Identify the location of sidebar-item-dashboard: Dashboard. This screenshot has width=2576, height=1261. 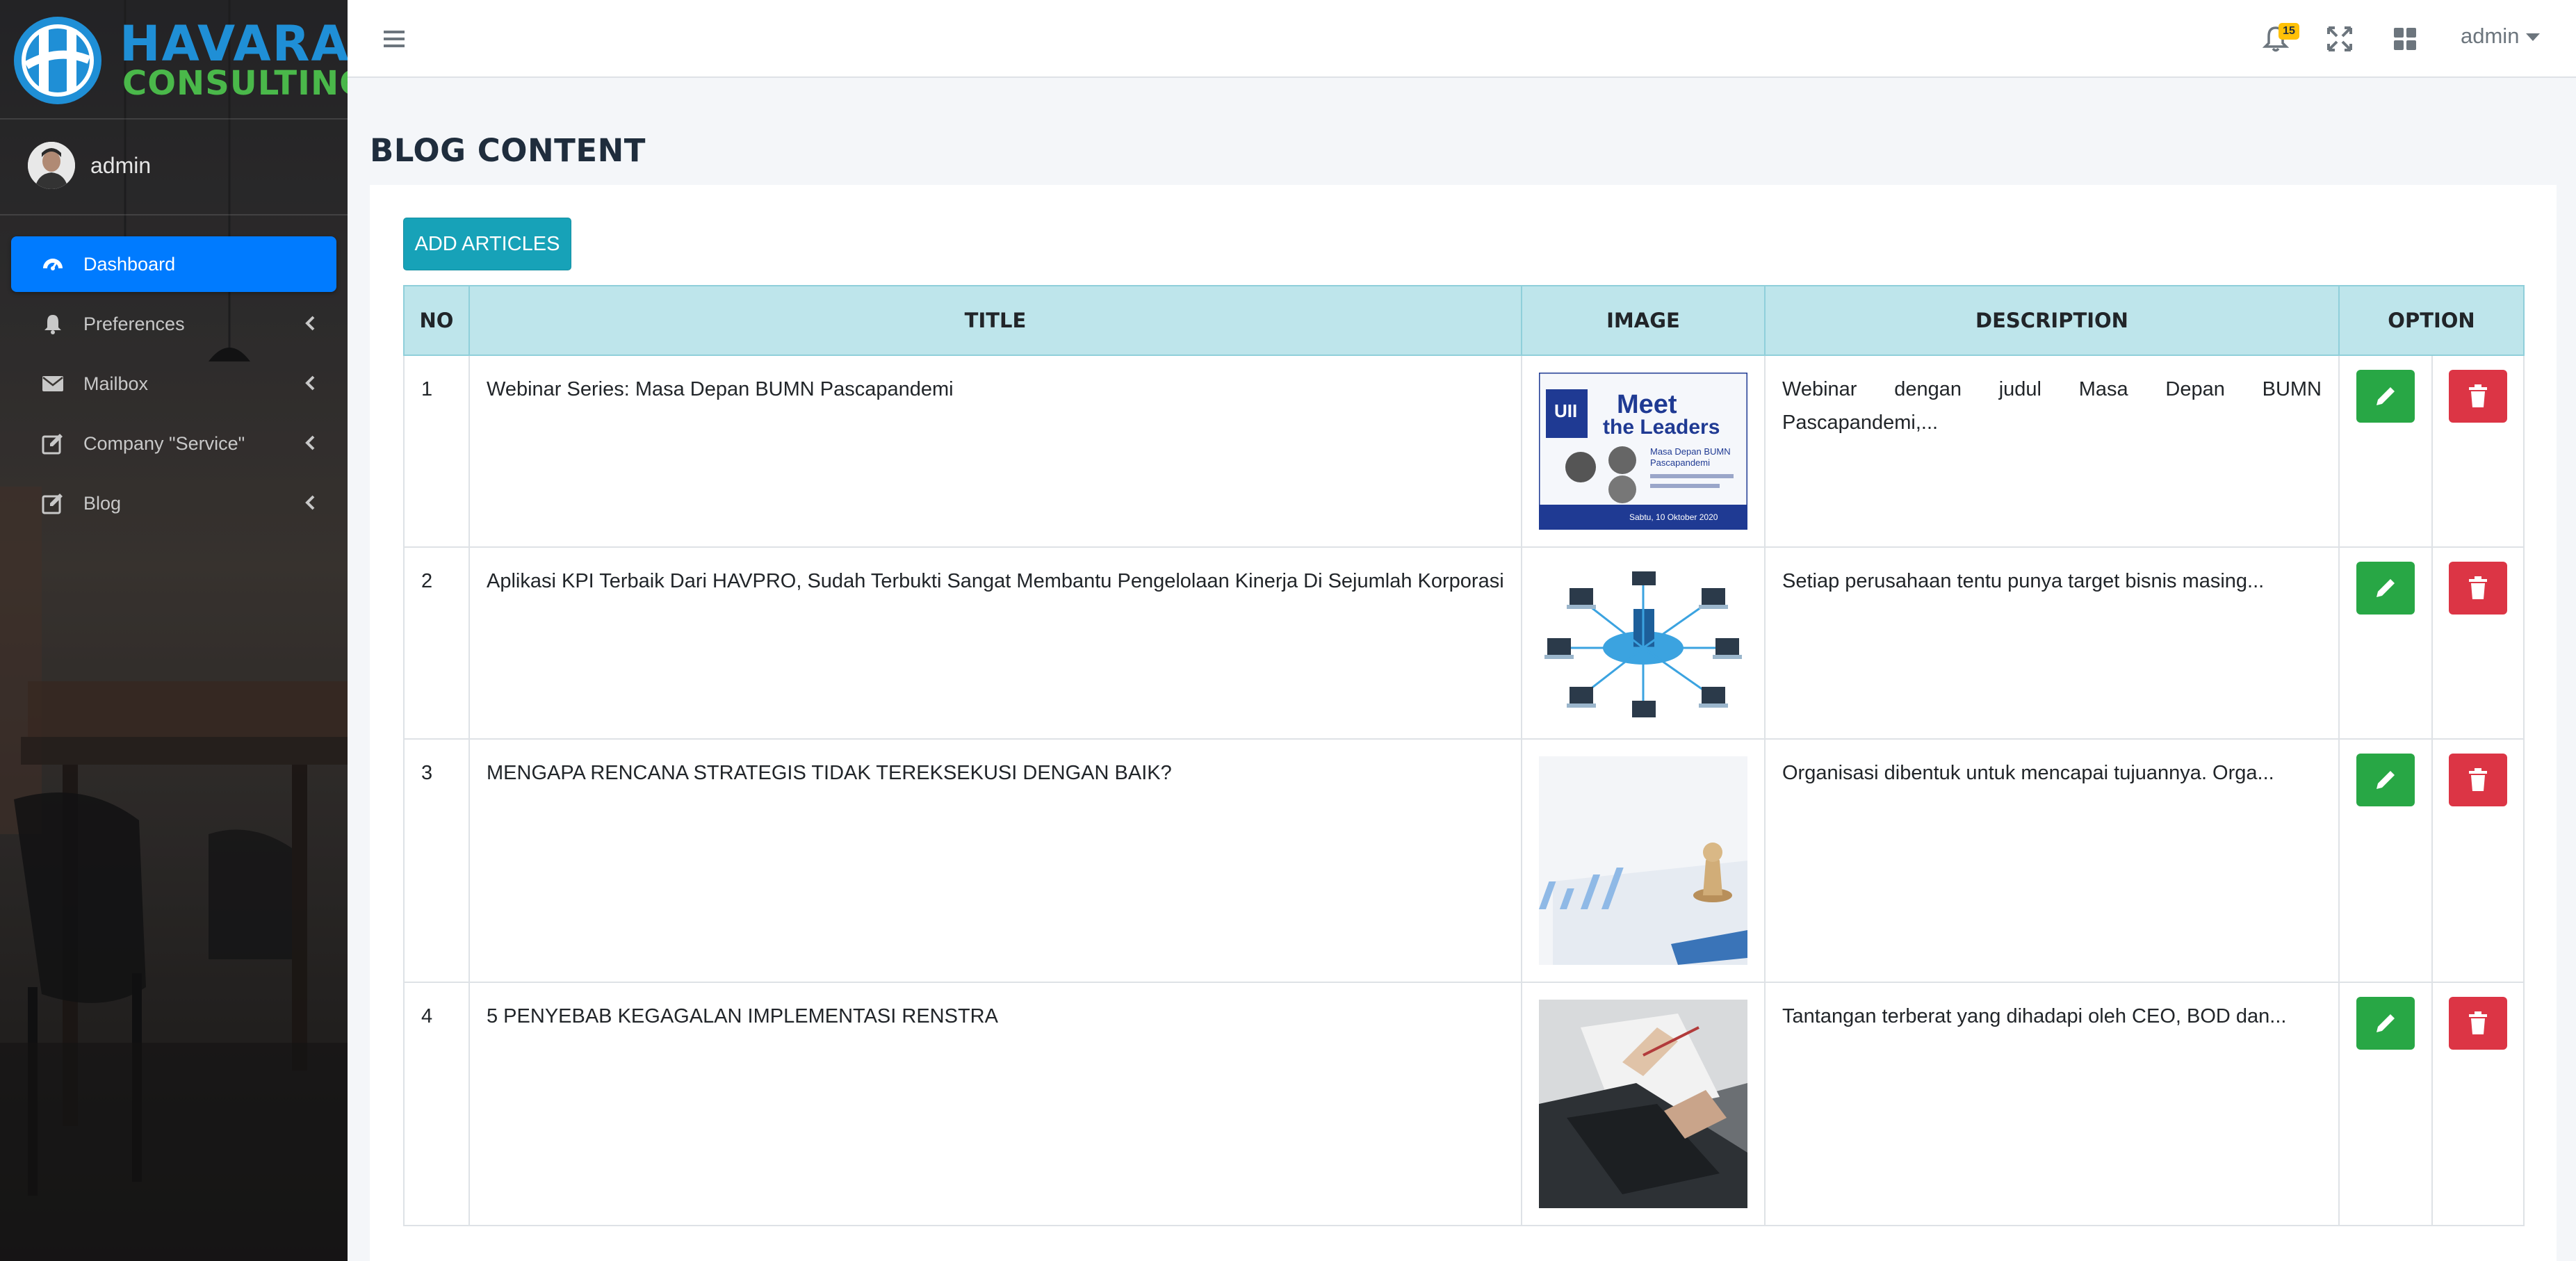
(173, 264).